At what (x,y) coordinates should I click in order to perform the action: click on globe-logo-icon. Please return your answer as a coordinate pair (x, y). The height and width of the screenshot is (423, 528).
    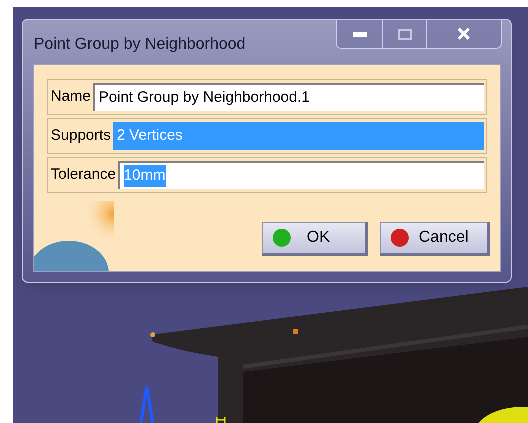
    Looking at the image, I should click on (74, 236).